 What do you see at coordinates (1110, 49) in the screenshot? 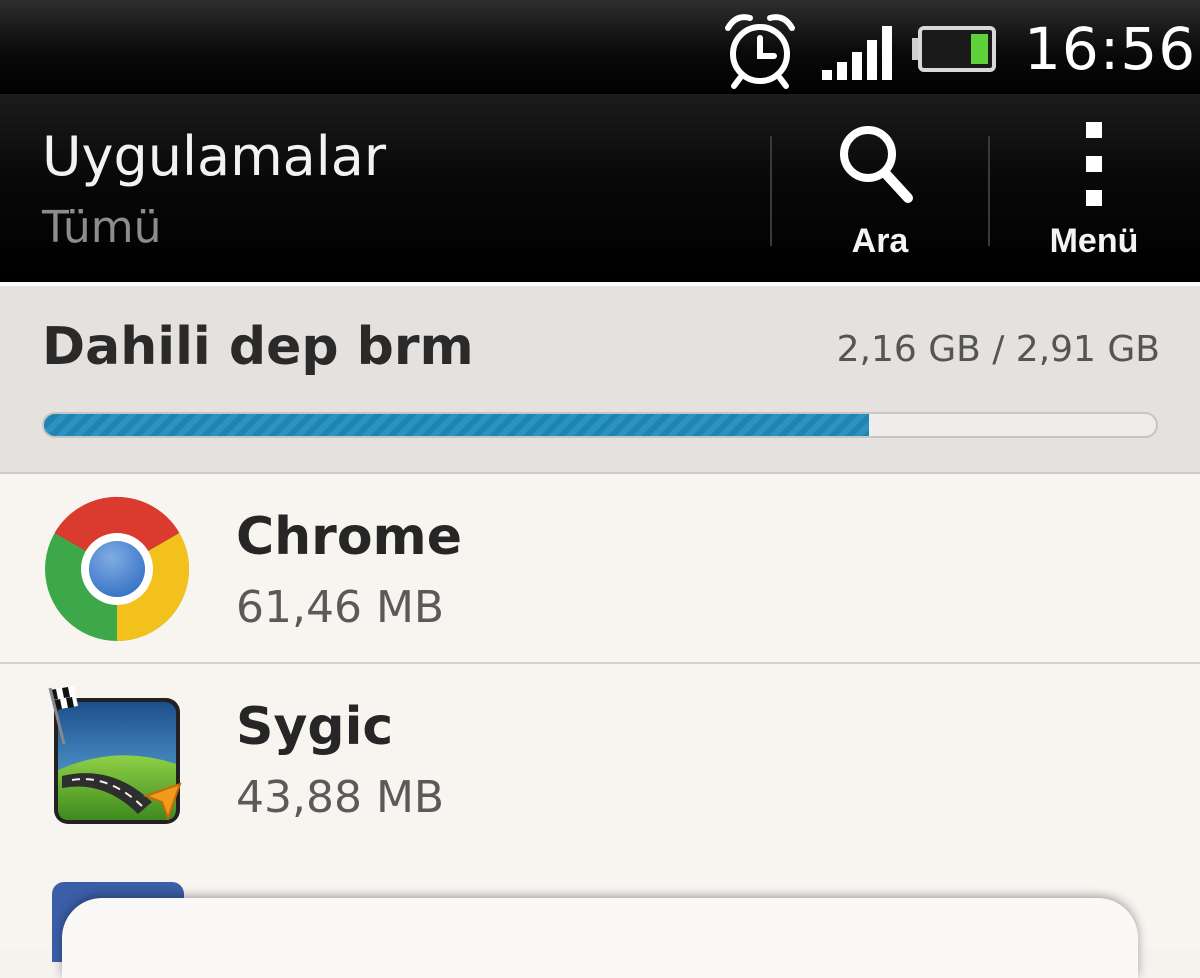
I see `clock-time: 16:56` at bounding box center [1110, 49].